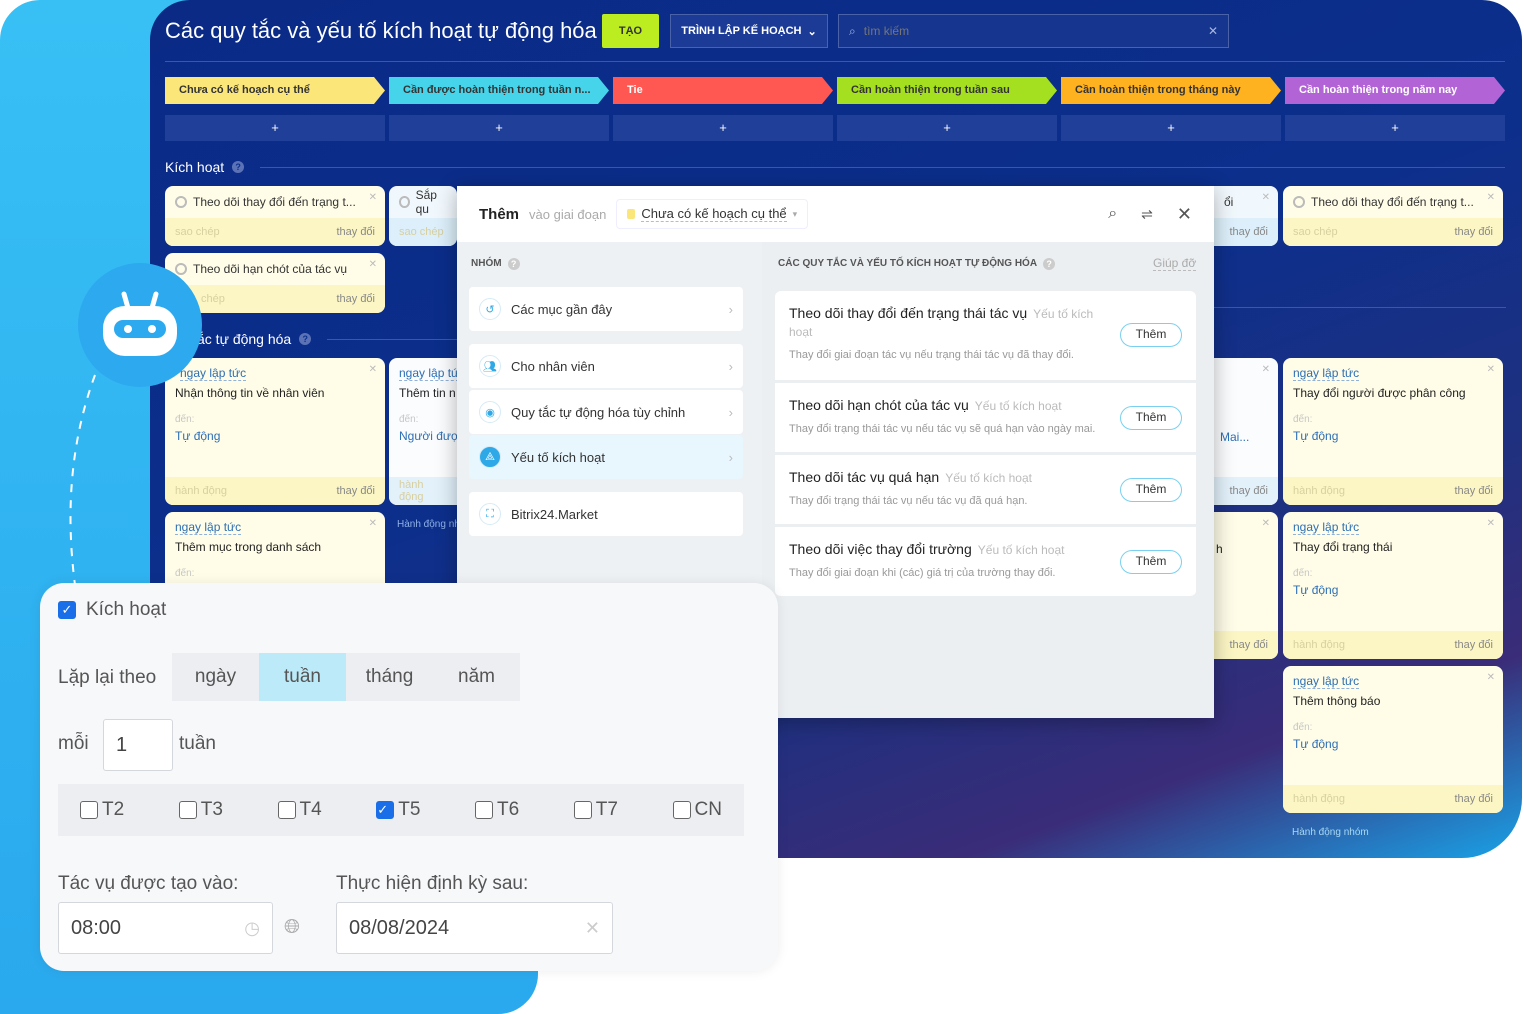 This screenshot has width=1524, height=1014. I want to click on group-action-link: Hành động nhóm, so click(1330, 832).